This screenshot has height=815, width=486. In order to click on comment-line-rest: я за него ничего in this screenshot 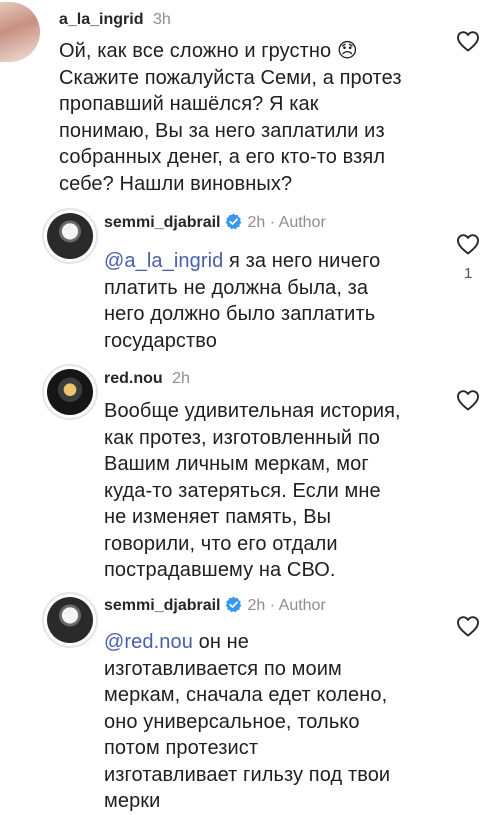, I will do `click(302, 261)`.